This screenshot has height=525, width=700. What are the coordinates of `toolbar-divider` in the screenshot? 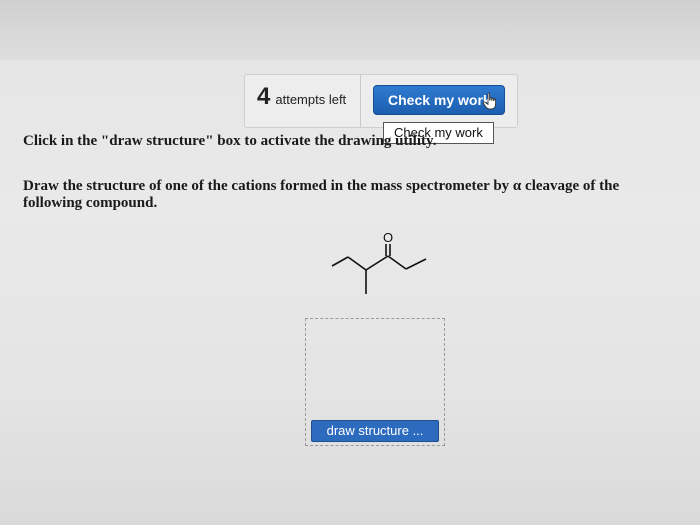 It's located at (360, 101).